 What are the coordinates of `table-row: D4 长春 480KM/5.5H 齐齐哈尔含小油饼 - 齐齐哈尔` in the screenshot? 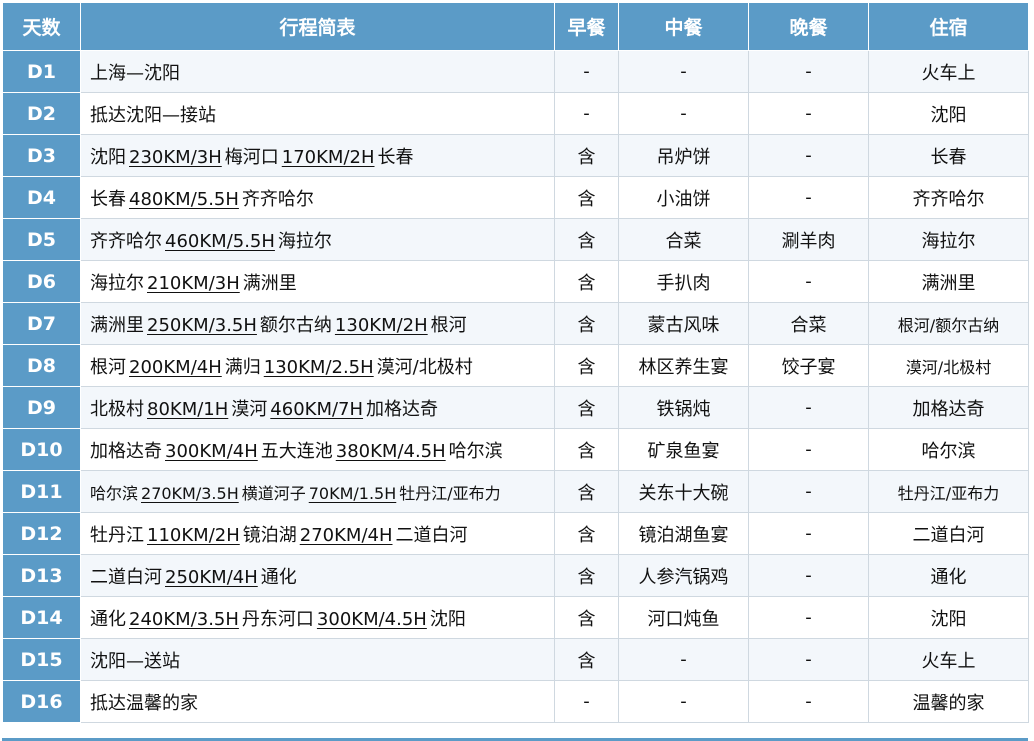 It's located at (515, 197).